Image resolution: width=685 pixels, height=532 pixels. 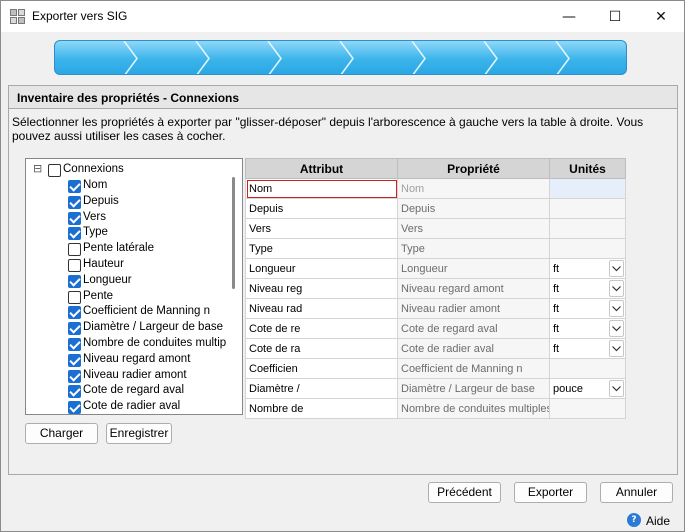 I want to click on attribute-cell: Nombre de, so click(x=321, y=408).